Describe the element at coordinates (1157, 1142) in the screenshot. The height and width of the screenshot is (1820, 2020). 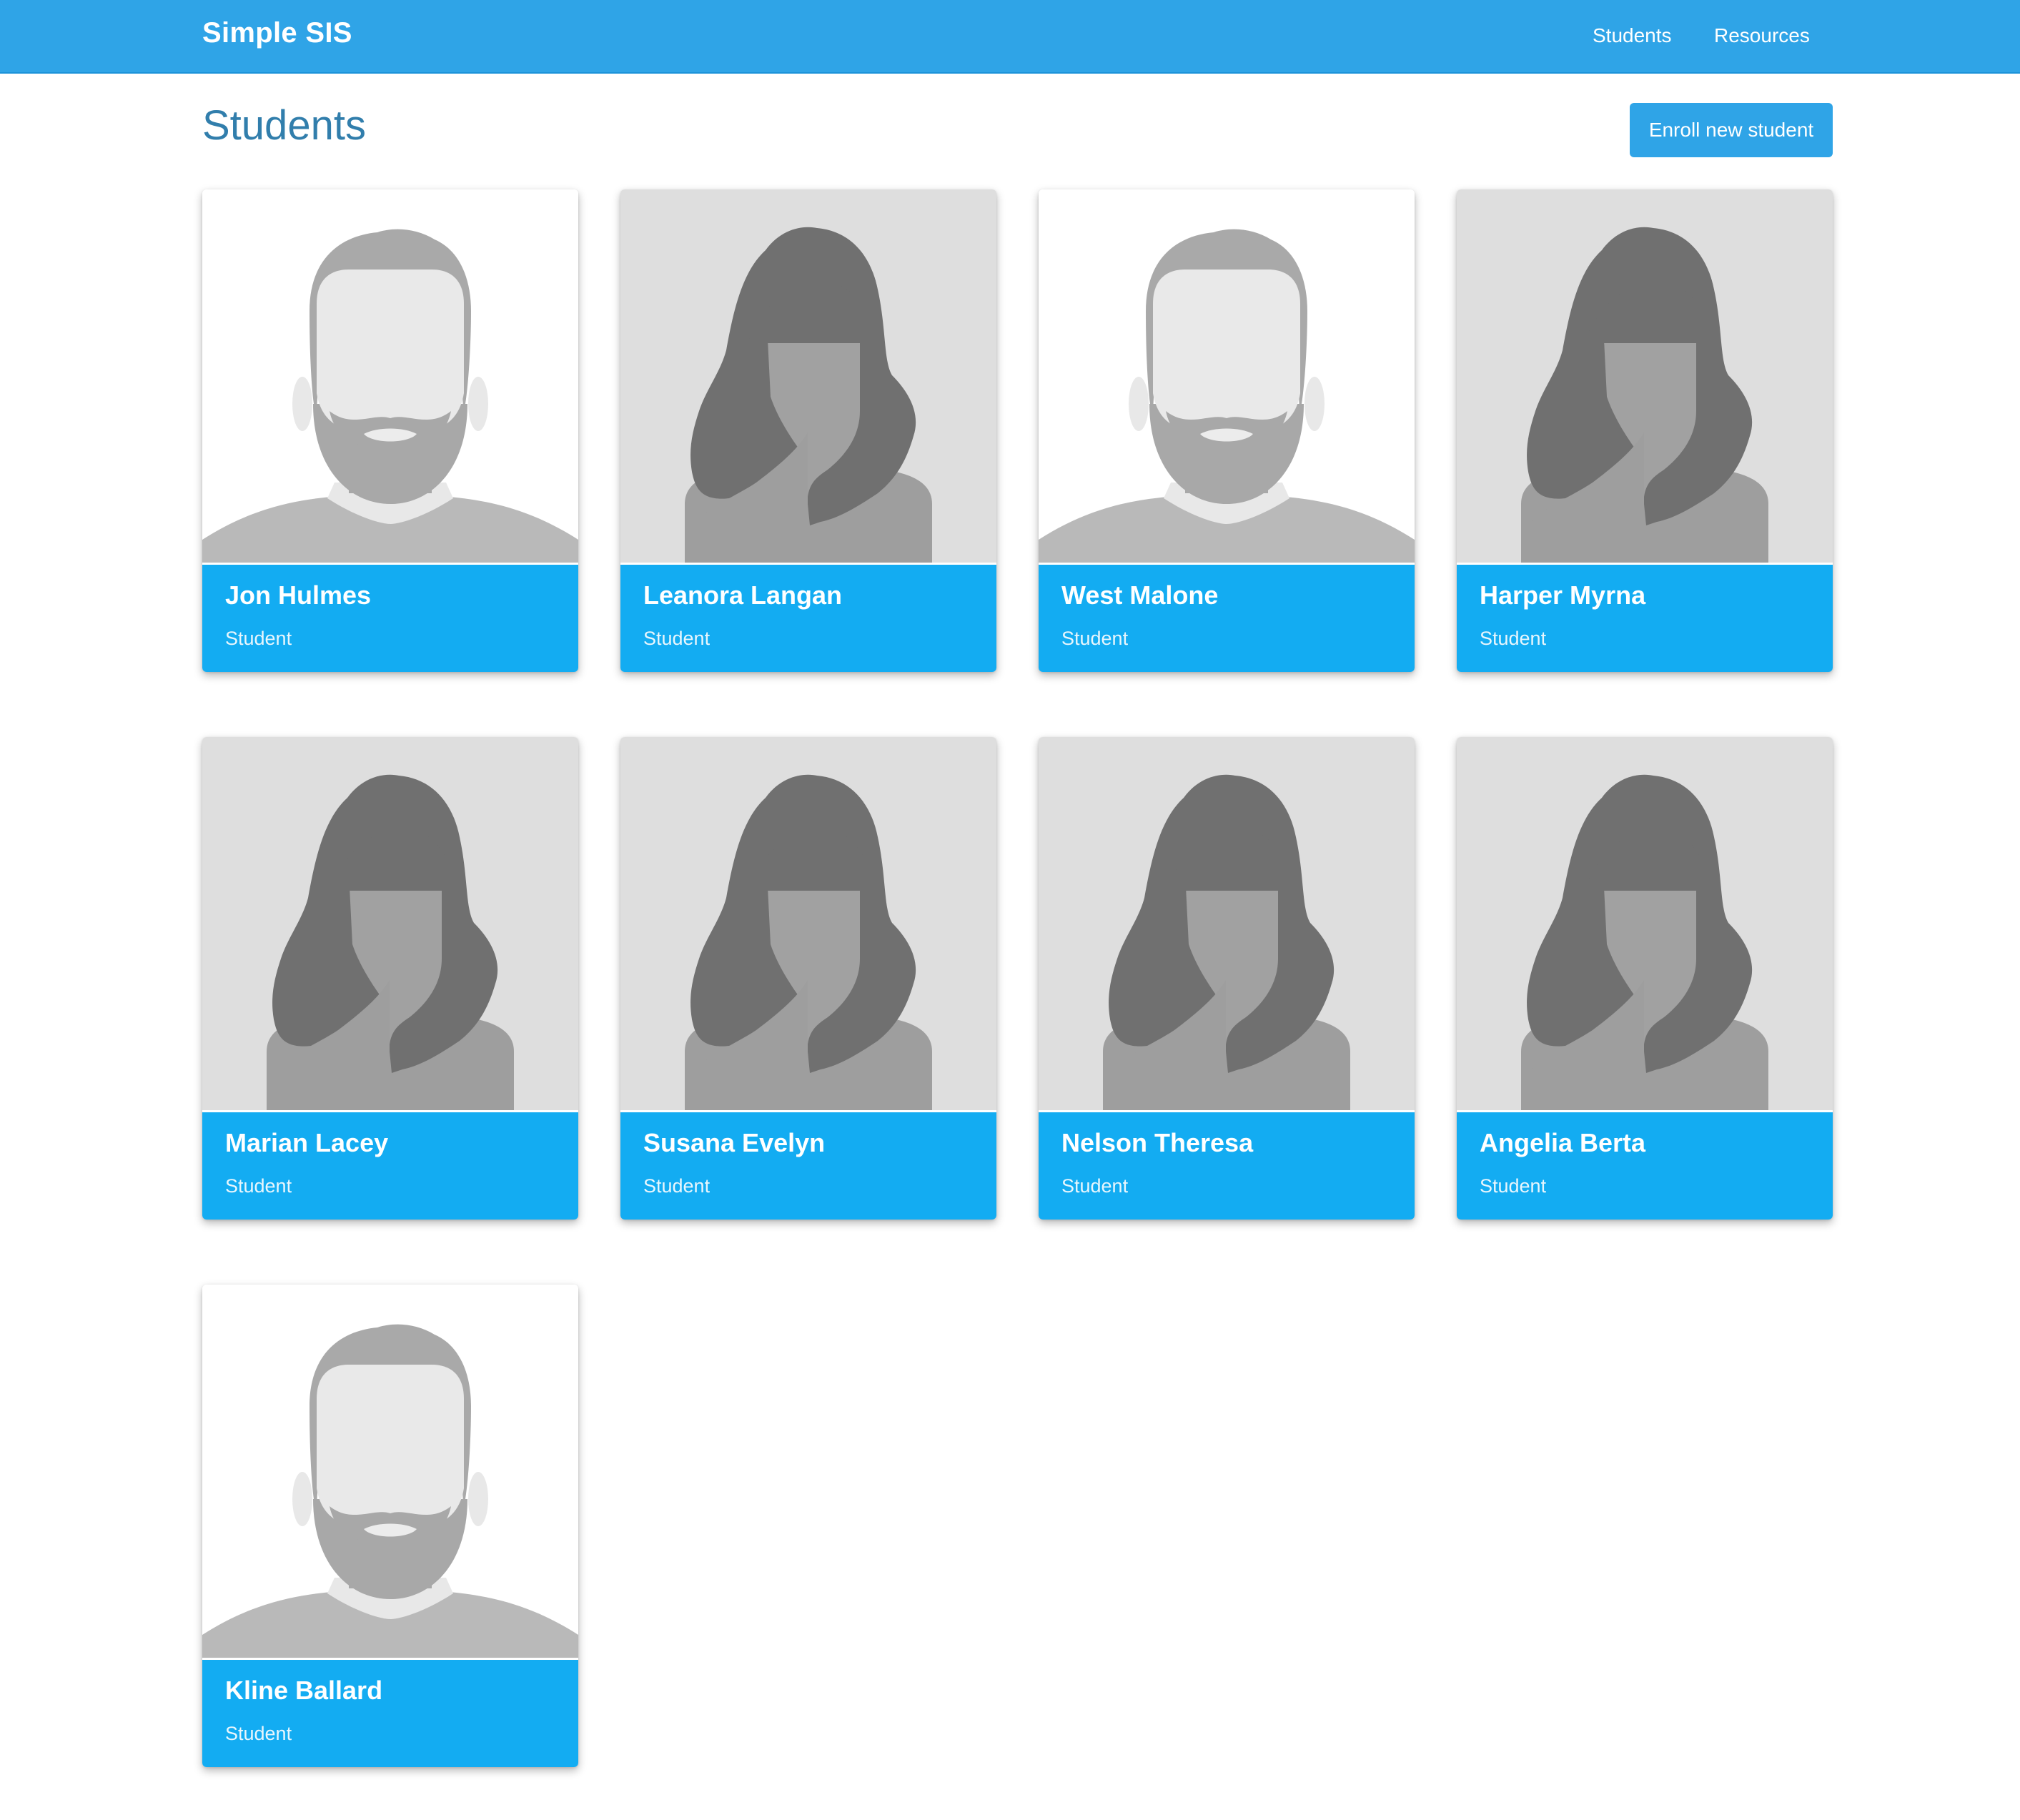
I see `student-name: Nelson Theresa` at that location.